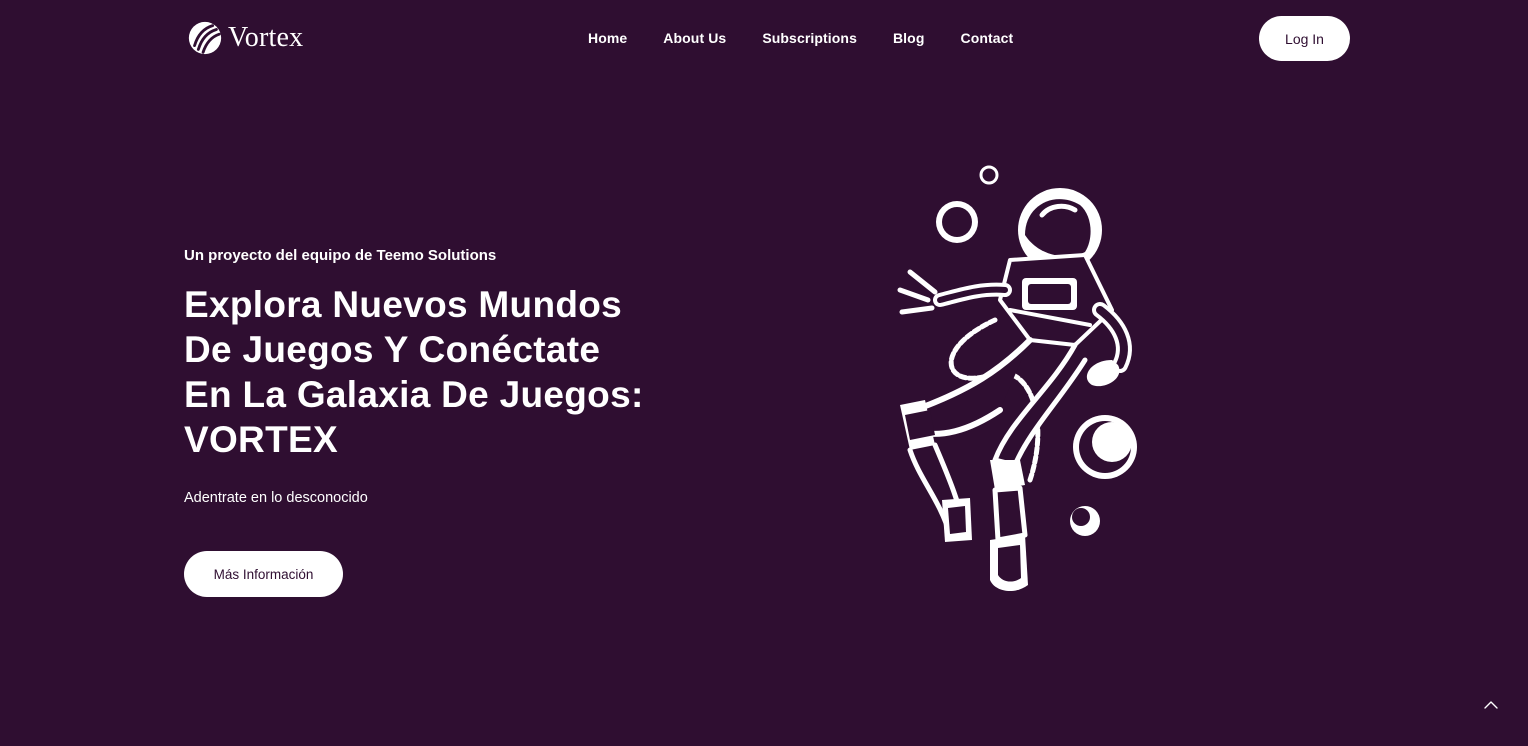  What do you see at coordinates (276, 498) in the screenshot?
I see `hero-subtitle: Adentrate en lo desconocido` at bounding box center [276, 498].